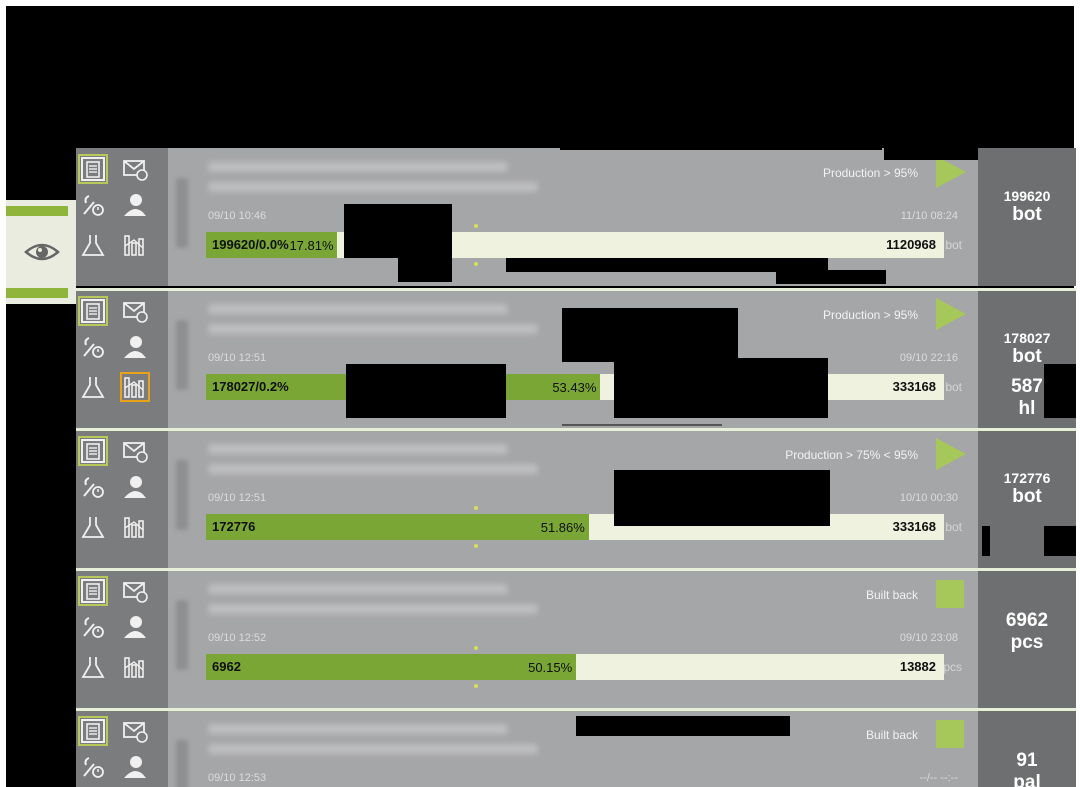  Describe the element at coordinates (373, 329) in the screenshot. I see `blurred-product-description` at that location.